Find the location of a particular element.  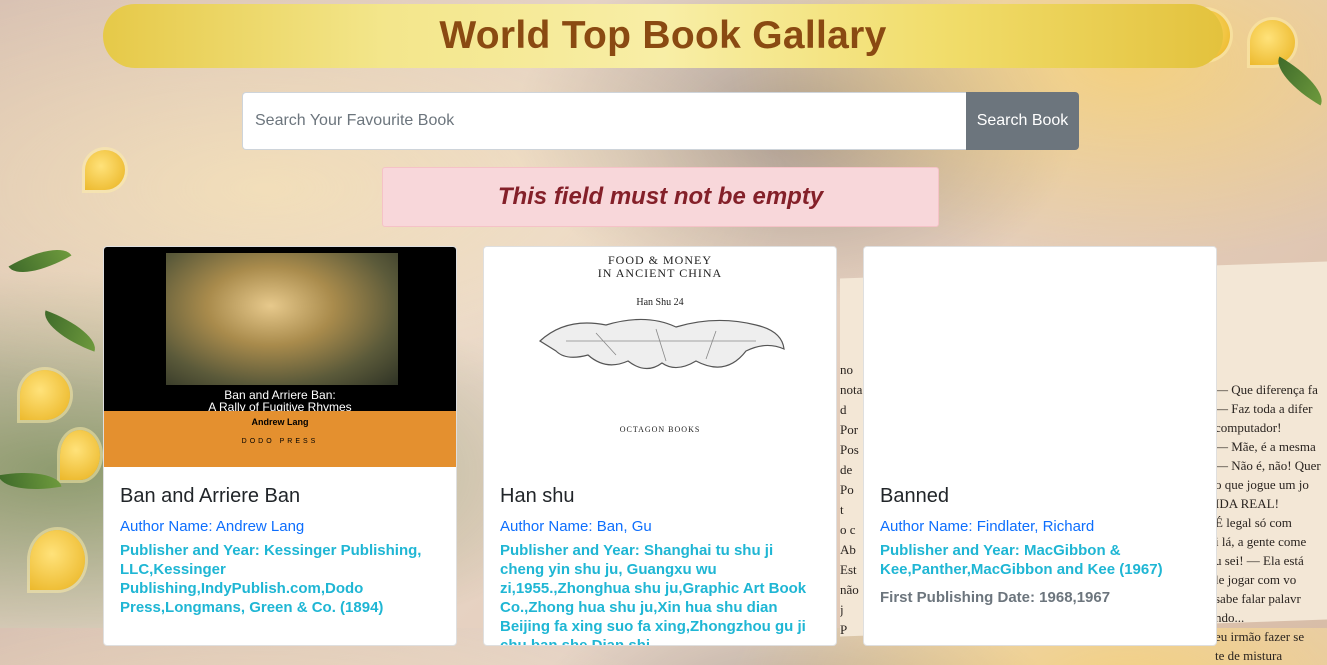

validation-alert: This field must not be empty is located at coordinates (660, 197).